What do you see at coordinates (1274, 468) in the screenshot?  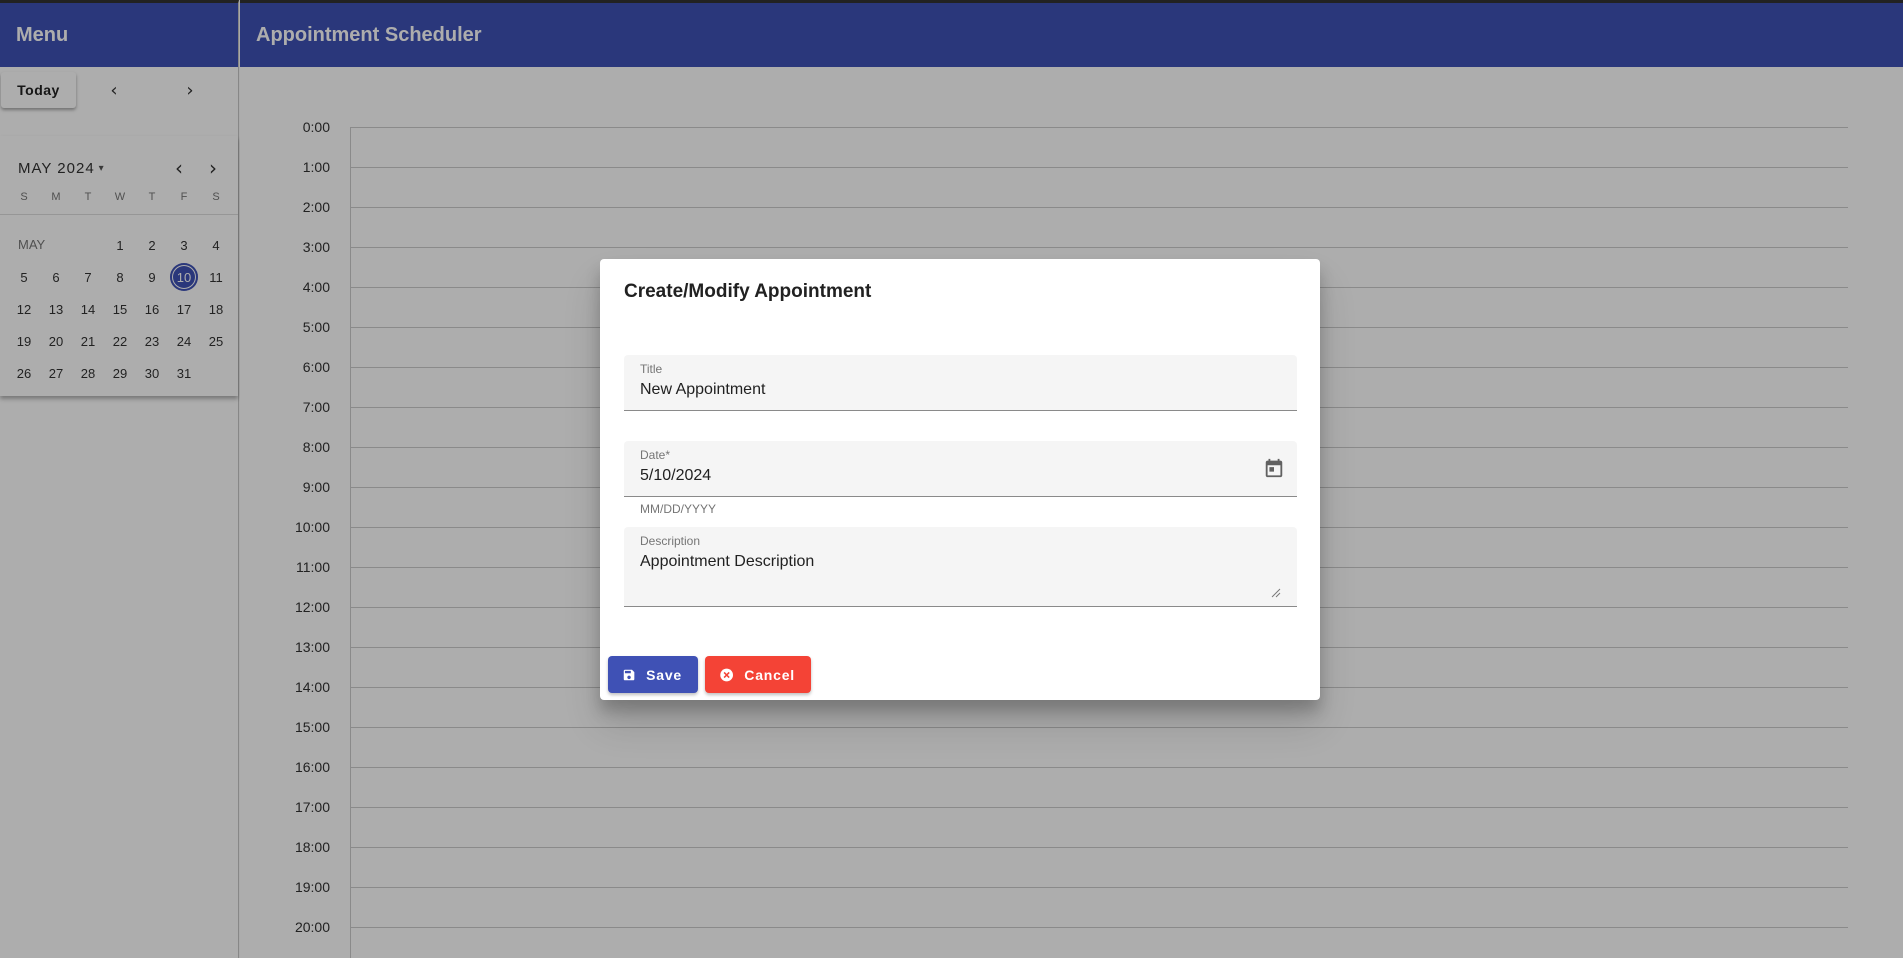 I see `calendar-icon` at bounding box center [1274, 468].